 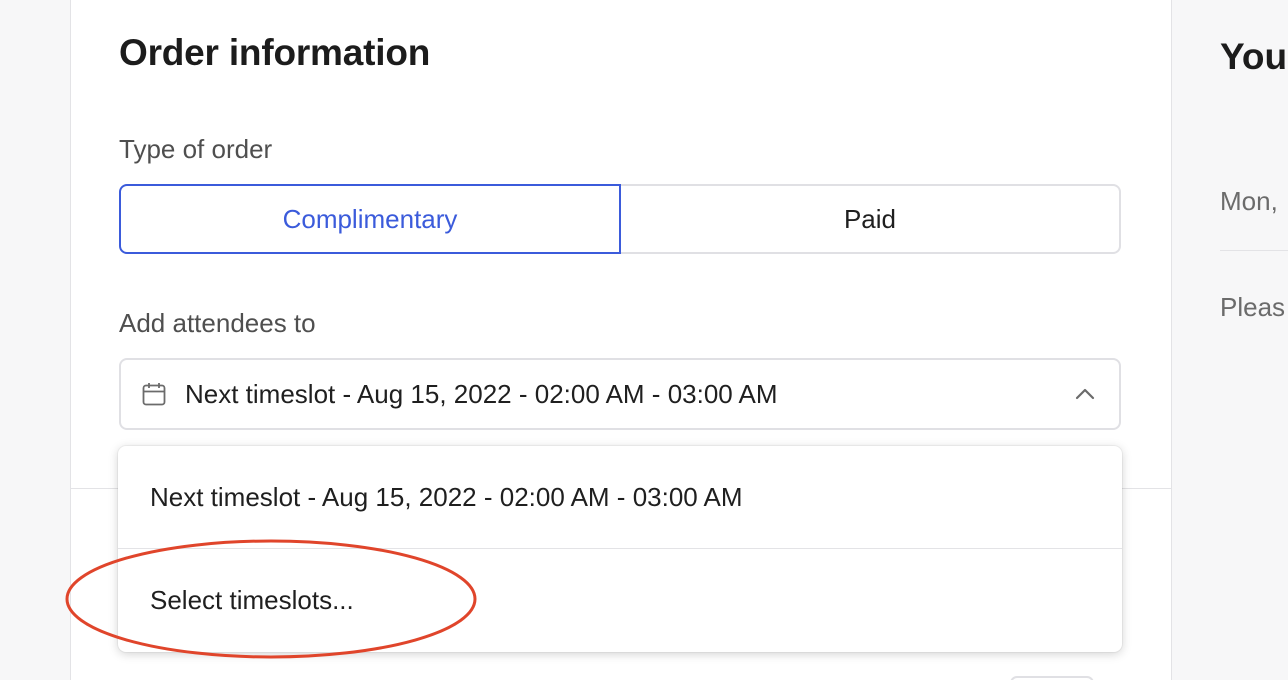 I want to click on paid-option: Paid, so click(x=871, y=219).